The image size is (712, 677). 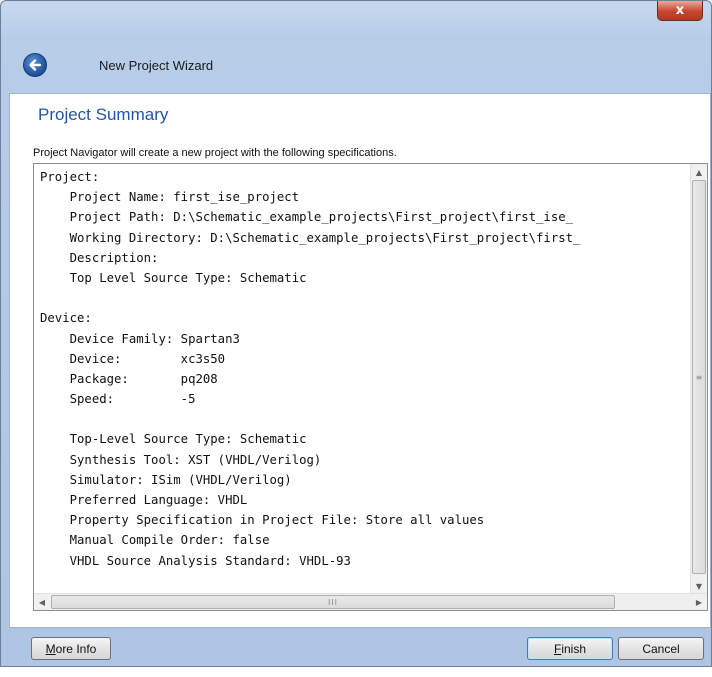 I want to click on summary-line: Manual Compile Order: false, so click(x=155, y=540).